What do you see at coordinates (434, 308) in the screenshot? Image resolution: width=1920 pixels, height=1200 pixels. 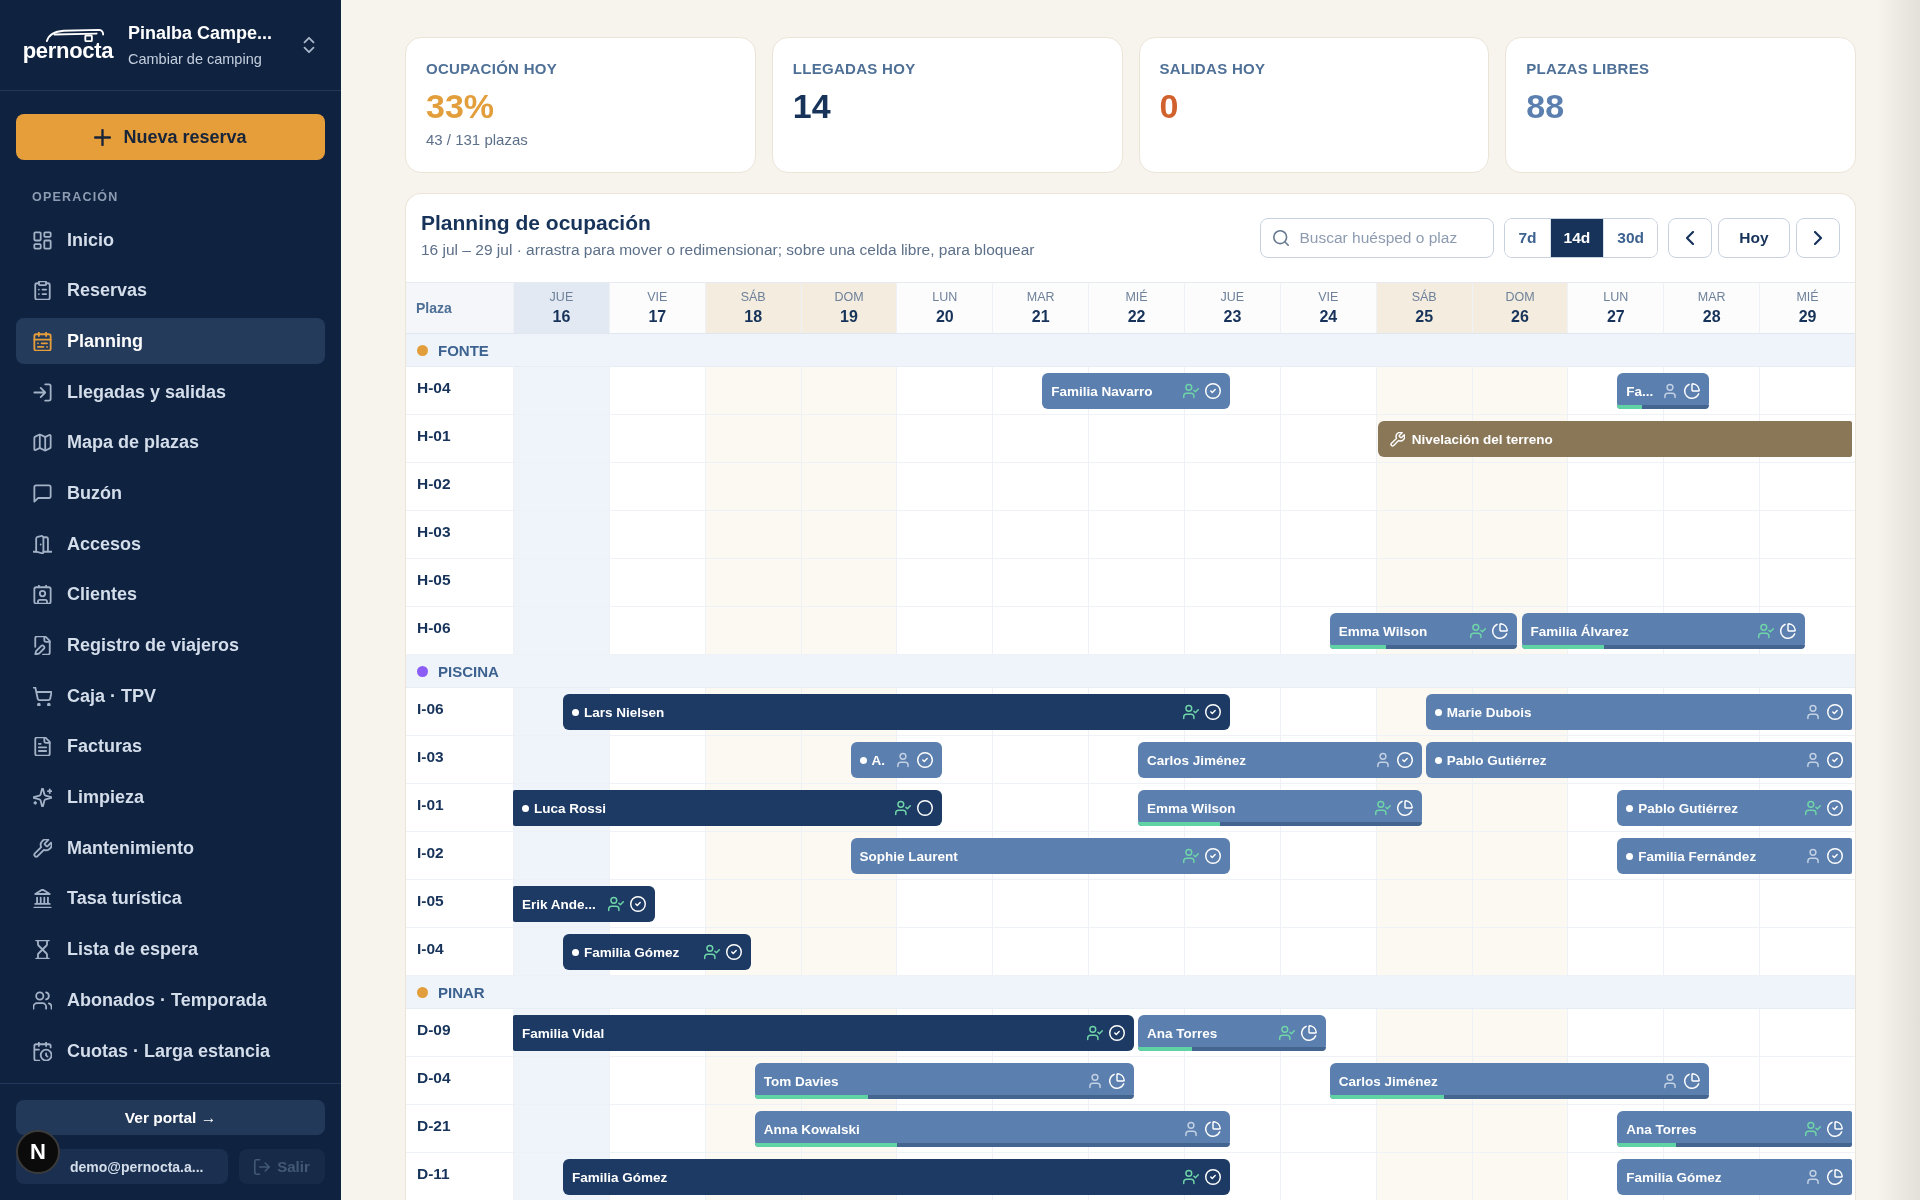 I see `column-heading: Plaza` at bounding box center [434, 308].